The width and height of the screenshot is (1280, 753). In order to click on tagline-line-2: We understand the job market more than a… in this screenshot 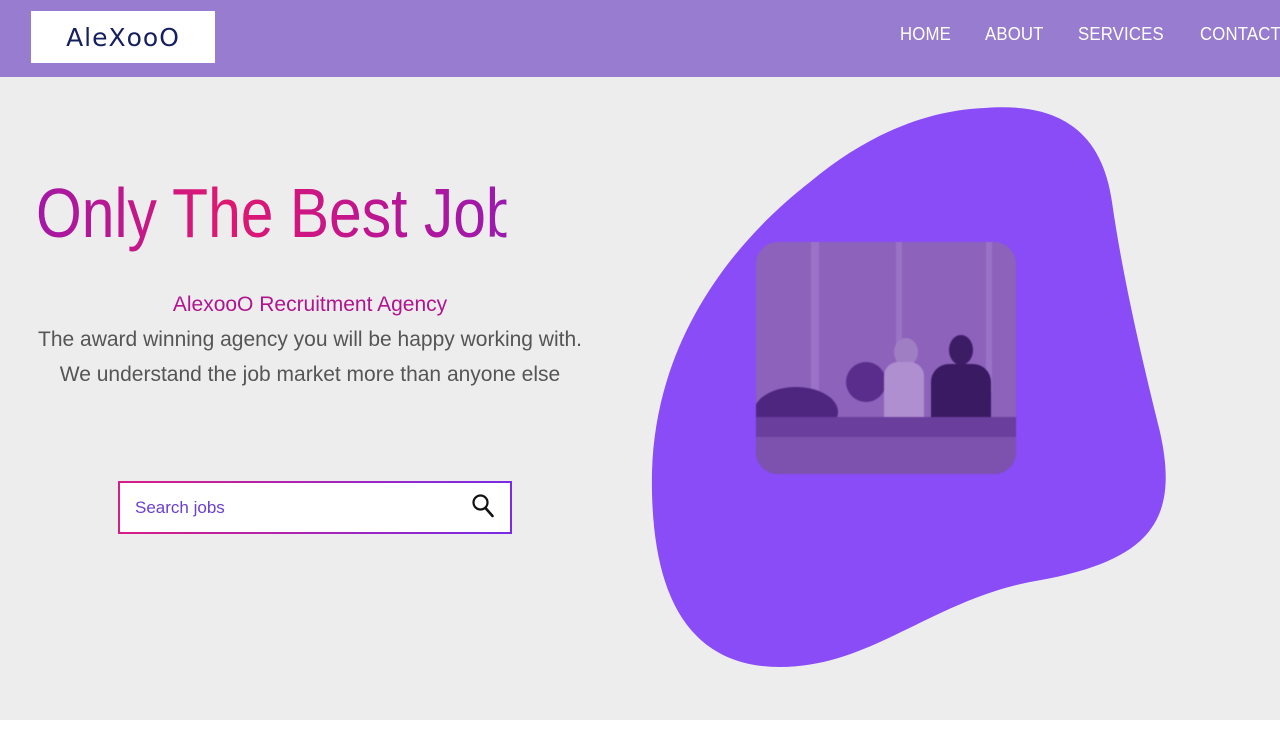, I will do `click(310, 374)`.